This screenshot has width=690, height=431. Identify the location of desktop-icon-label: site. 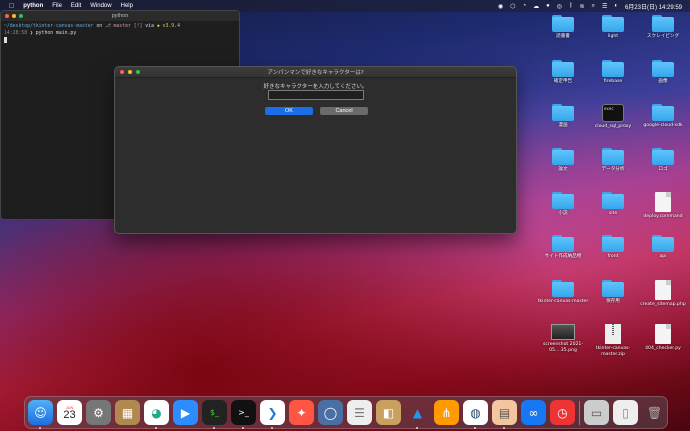
(613, 213).